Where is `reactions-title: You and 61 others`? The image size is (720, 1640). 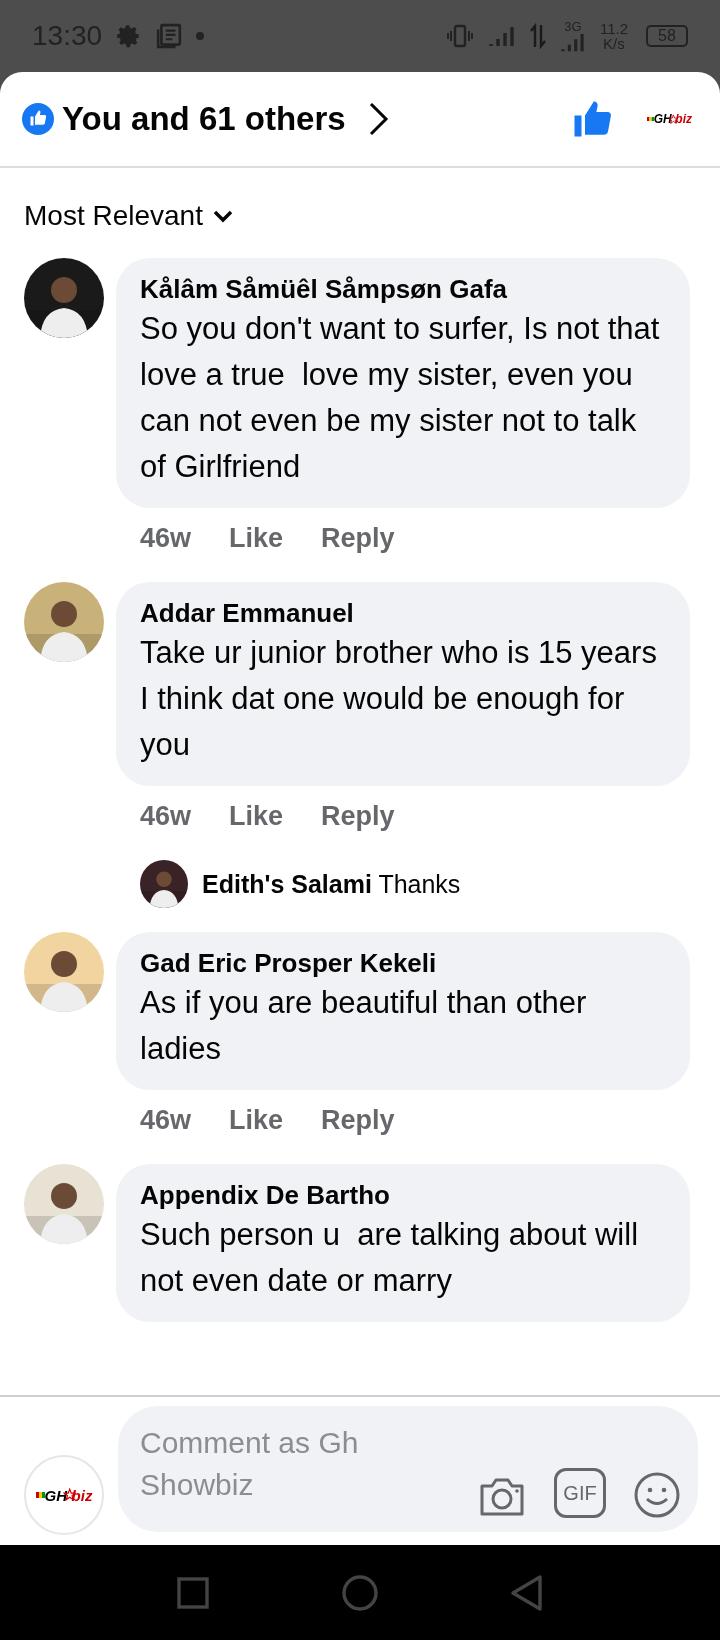 reactions-title: You and 61 others is located at coordinates (204, 119).